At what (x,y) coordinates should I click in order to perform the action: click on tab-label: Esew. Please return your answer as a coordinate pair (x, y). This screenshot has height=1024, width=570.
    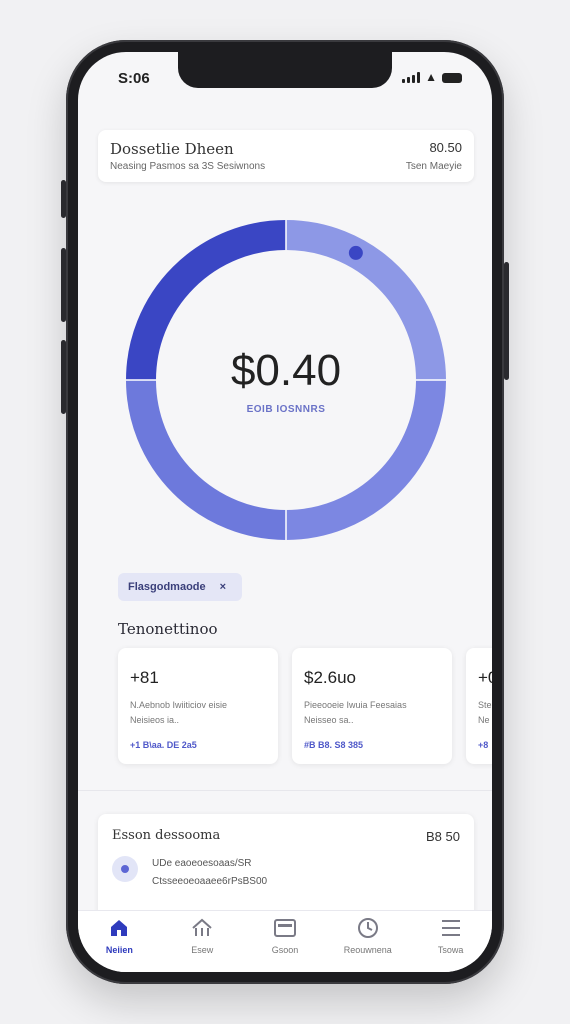
    Looking at the image, I should click on (202, 950).